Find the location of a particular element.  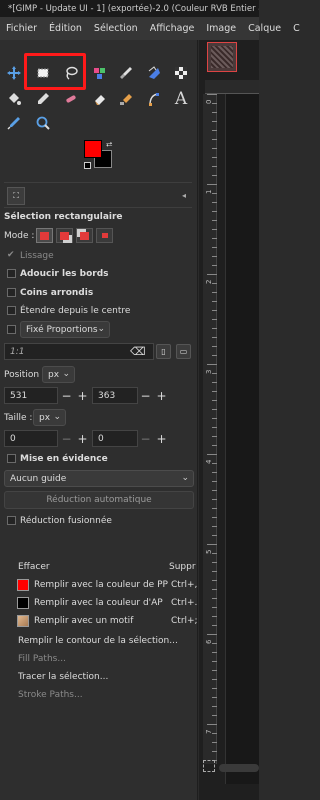

position-x-decrement-button: − is located at coordinates (66, 395).